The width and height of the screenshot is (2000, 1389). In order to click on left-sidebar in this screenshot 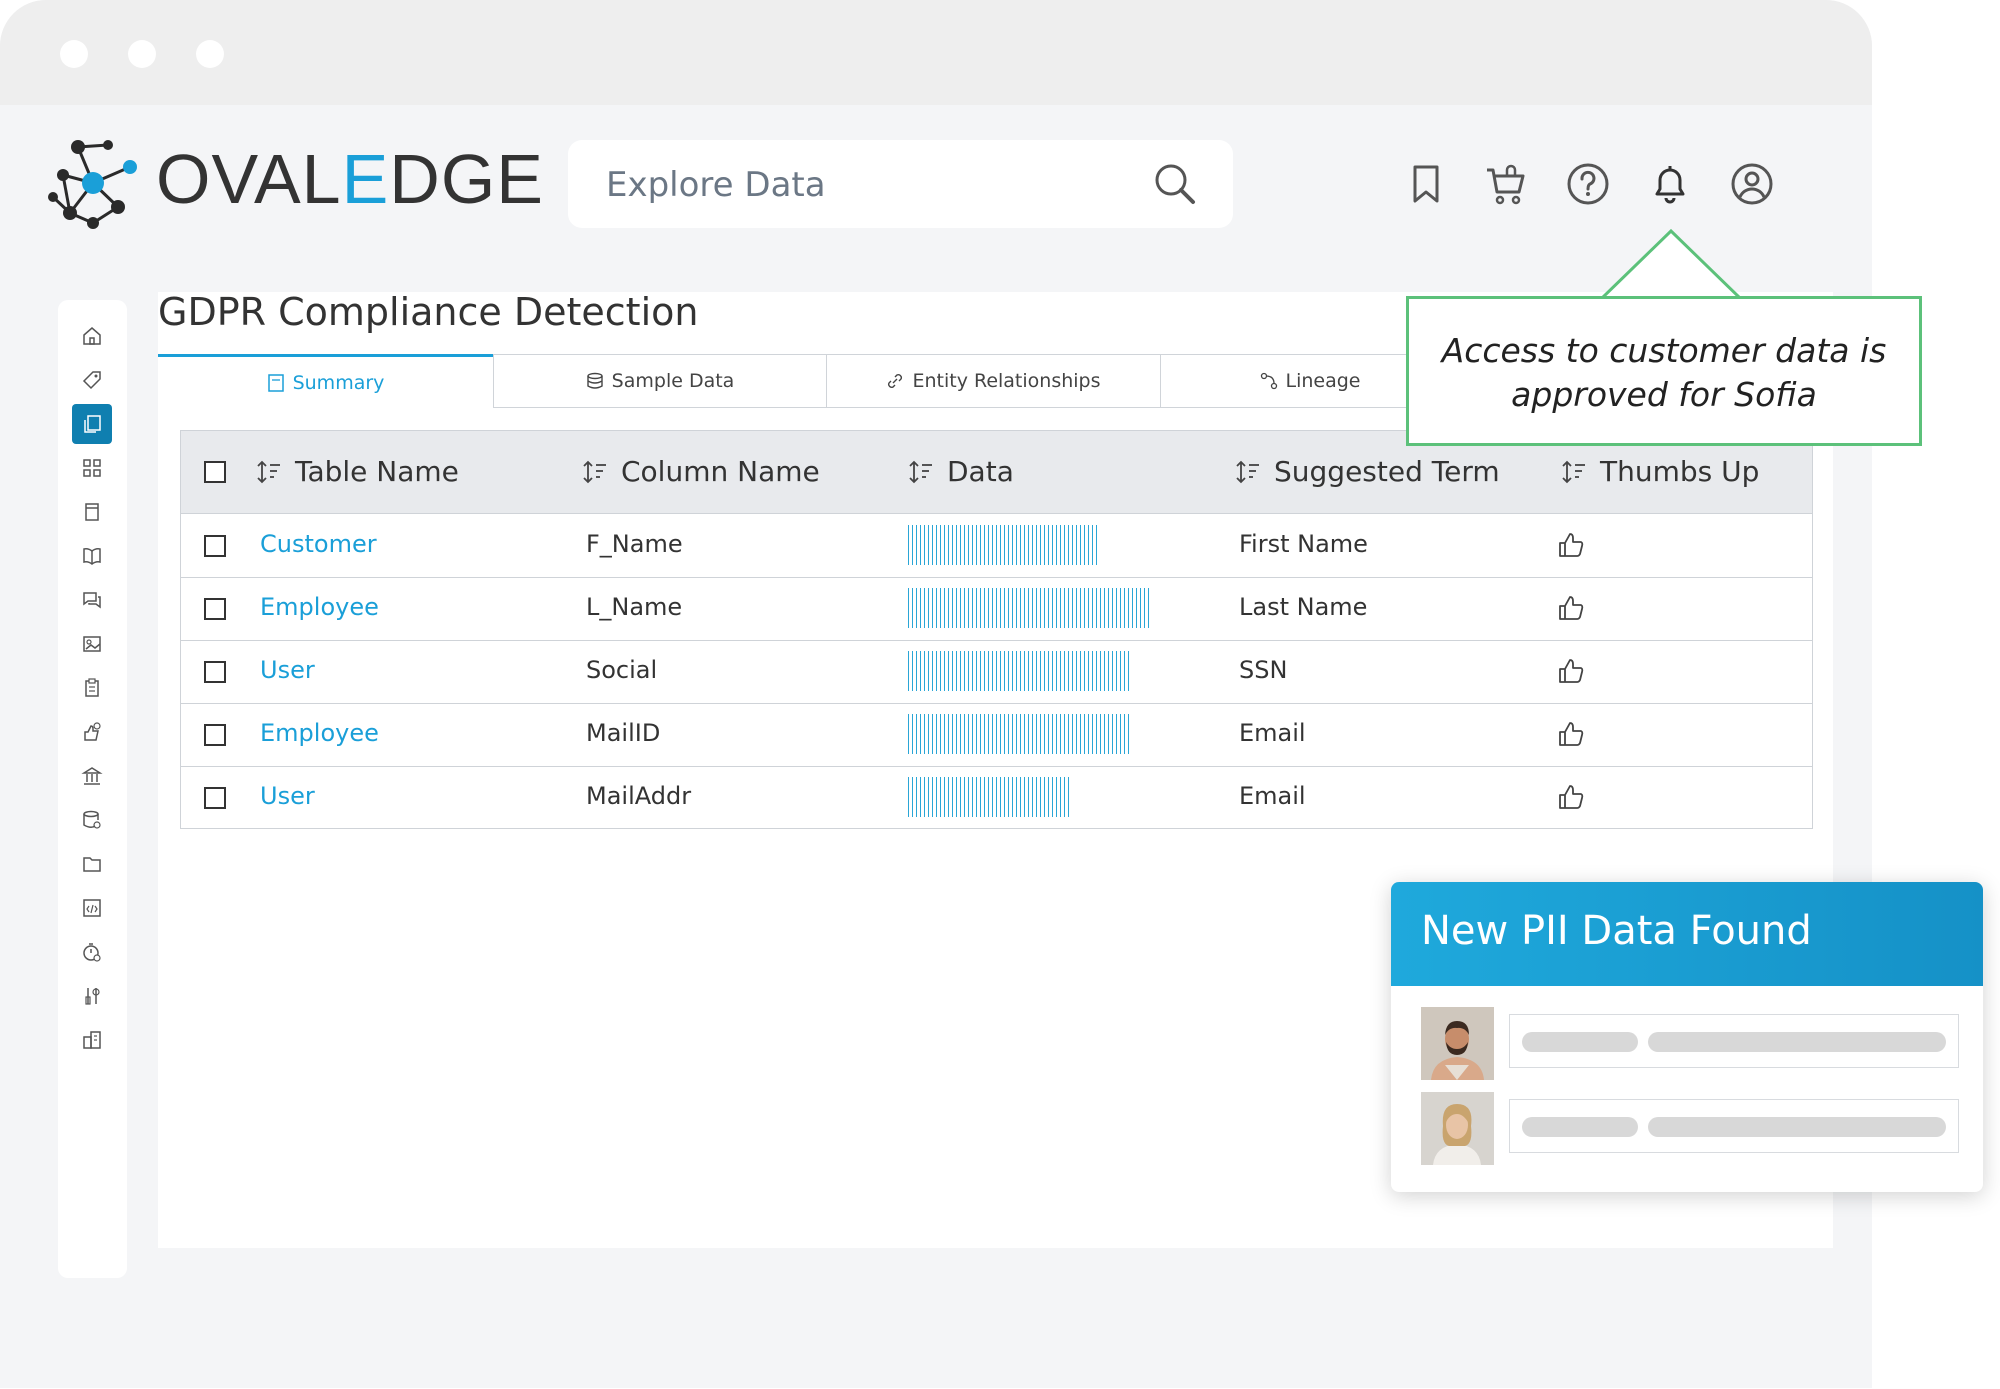, I will do `click(92, 789)`.